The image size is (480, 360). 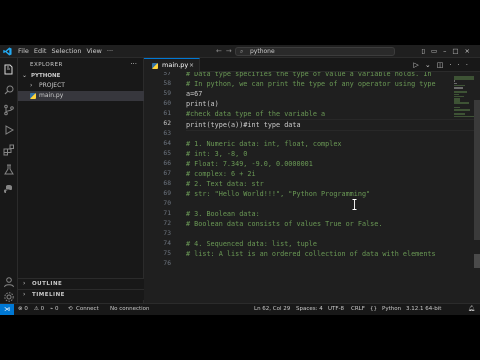 What do you see at coordinates (167, 173) in the screenshot?
I see `line-number: 67` at bounding box center [167, 173].